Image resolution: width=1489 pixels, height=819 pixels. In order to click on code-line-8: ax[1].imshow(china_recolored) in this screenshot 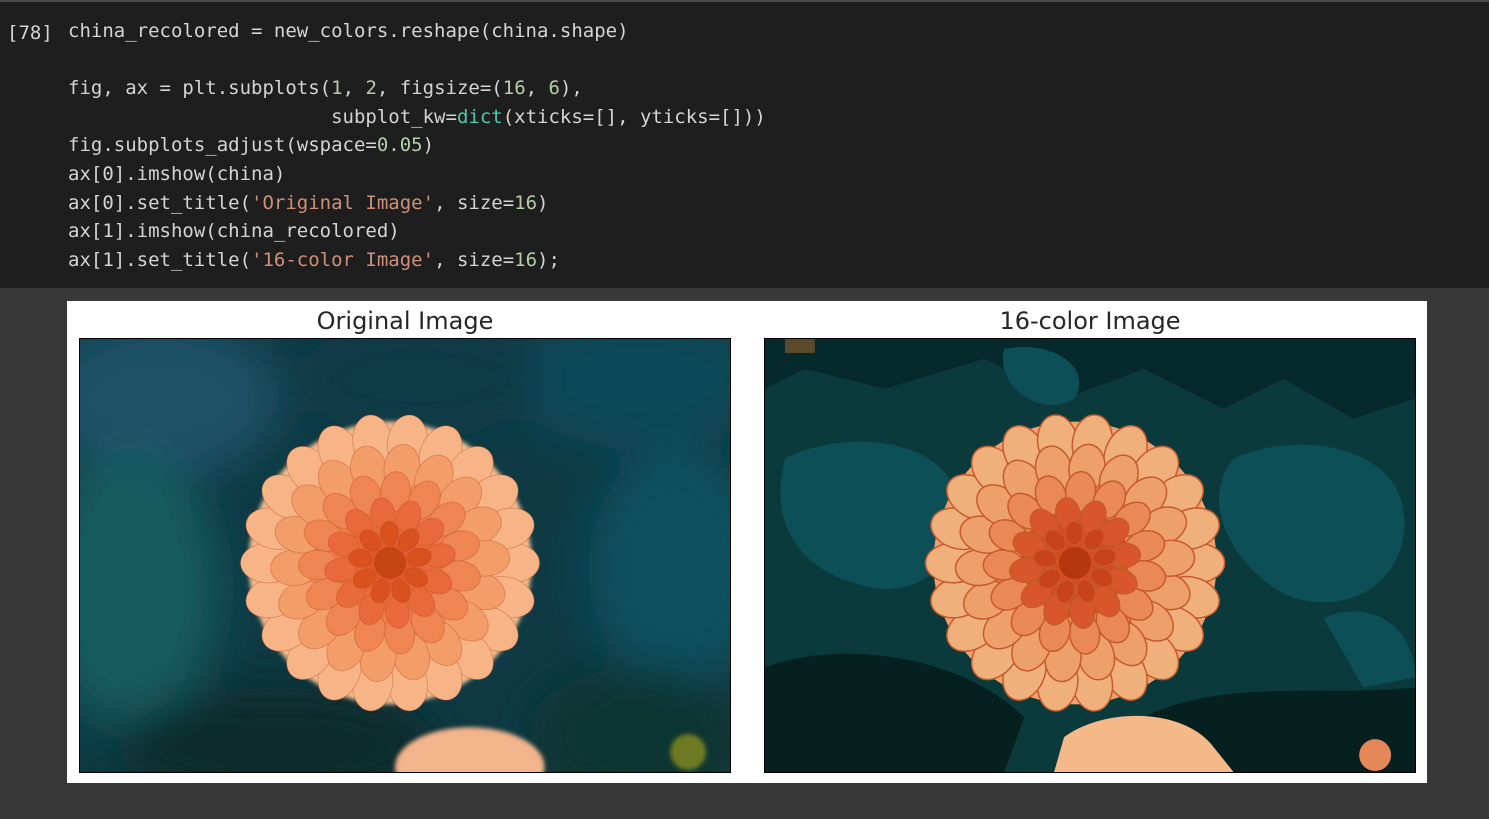, I will do `click(234, 231)`.